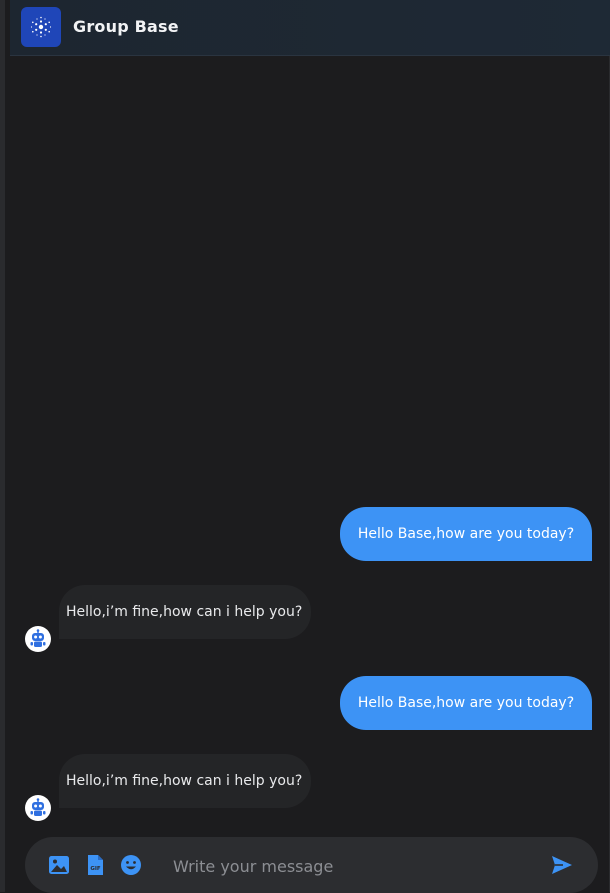 This screenshot has height=893, width=610. Describe the element at coordinates (126, 26) in the screenshot. I see `chat-title: Group Base` at that location.